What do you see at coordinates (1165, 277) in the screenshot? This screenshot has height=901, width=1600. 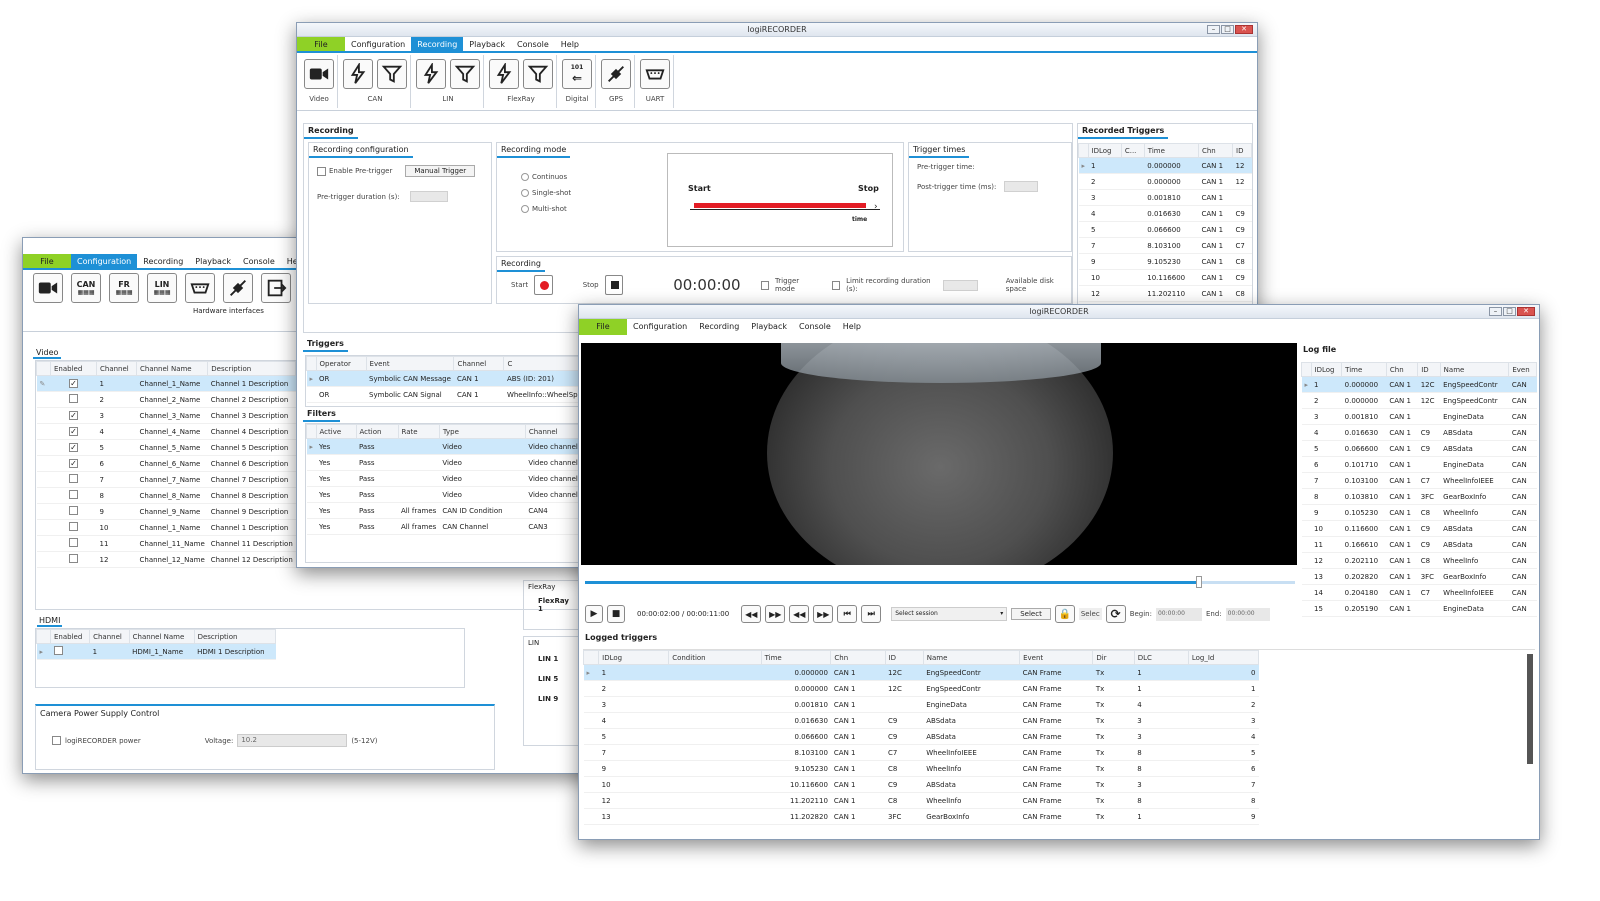 I see `table-row: 10 10.116600 CAN 1 C9` at bounding box center [1165, 277].